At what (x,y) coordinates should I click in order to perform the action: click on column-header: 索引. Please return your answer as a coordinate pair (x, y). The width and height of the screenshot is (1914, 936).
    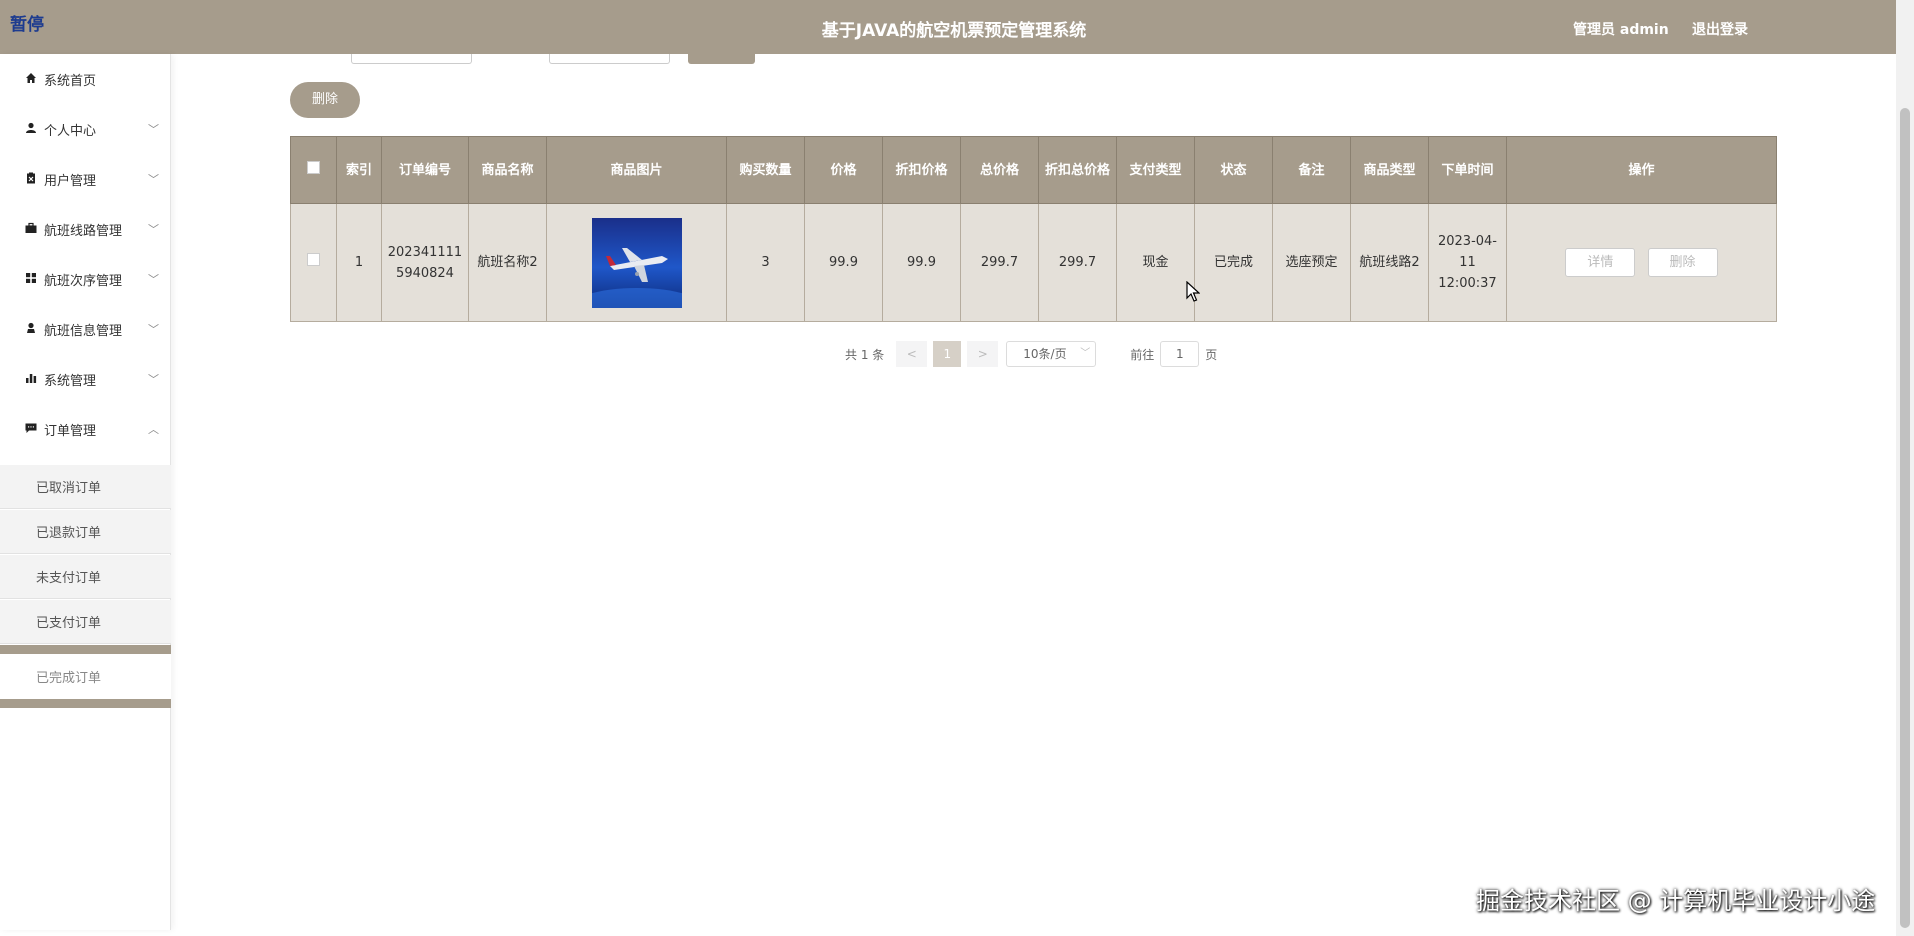
    Looking at the image, I should click on (359, 170).